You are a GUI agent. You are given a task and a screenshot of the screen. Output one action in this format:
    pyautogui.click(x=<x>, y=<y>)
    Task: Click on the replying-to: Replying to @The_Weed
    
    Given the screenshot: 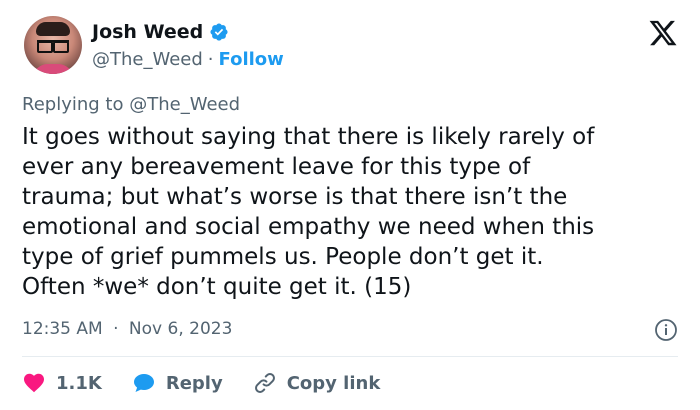 What is the action you would take?
    pyautogui.click(x=131, y=104)
    